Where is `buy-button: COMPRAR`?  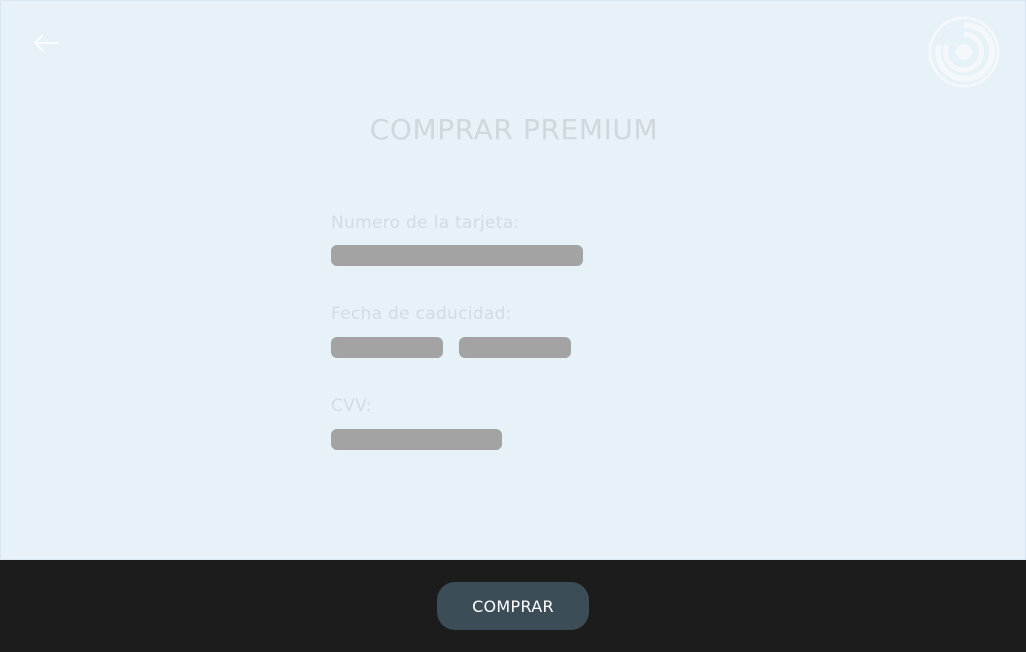 buy-button: COMPRAR is located at coordinates (513, 606).